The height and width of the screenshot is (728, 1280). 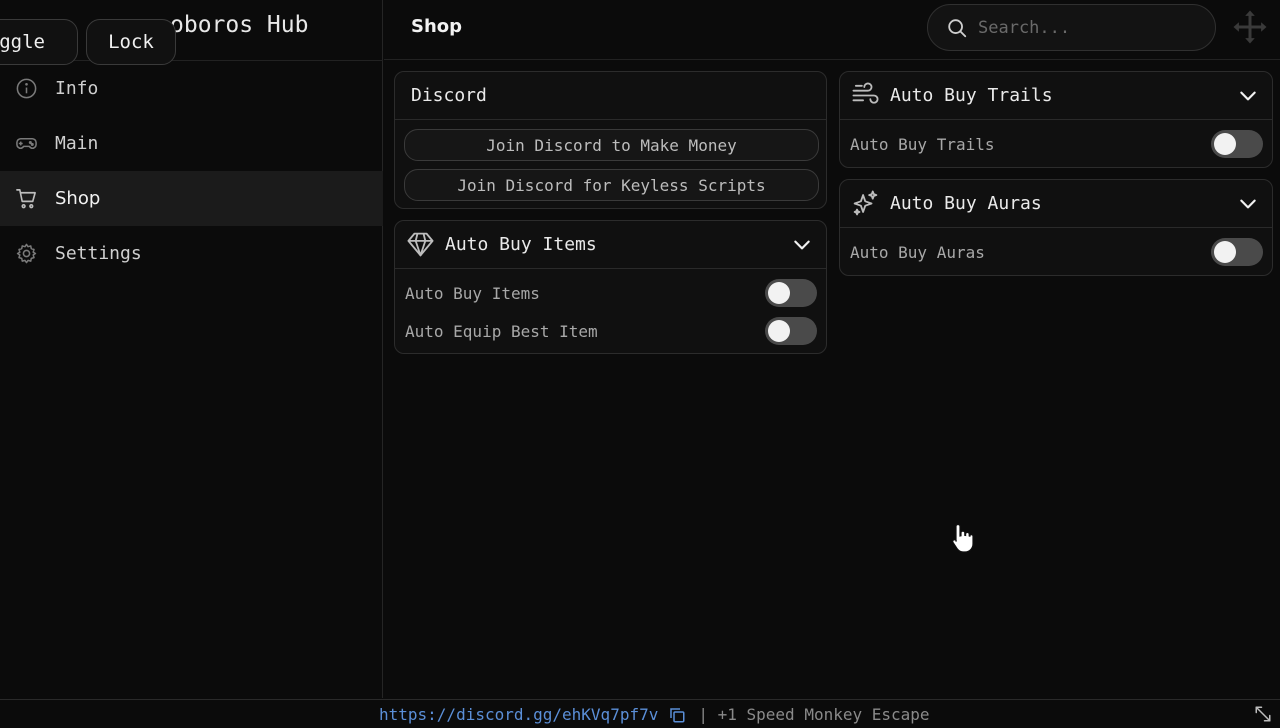 I want to click on auto-buy-auras-header: Auto Buy Auras, so click(x=1056, y=204).